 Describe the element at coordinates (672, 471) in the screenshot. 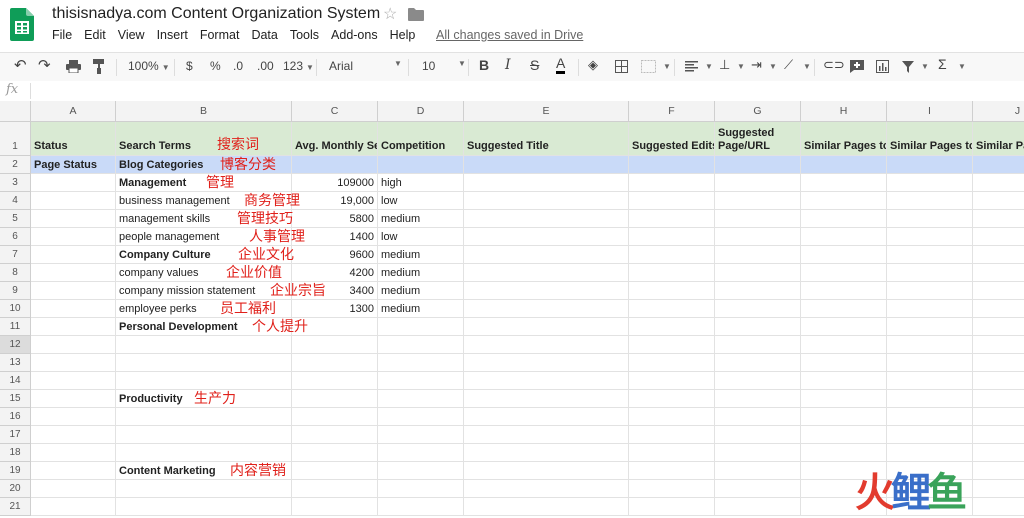

I see `cell-f19` at that location.